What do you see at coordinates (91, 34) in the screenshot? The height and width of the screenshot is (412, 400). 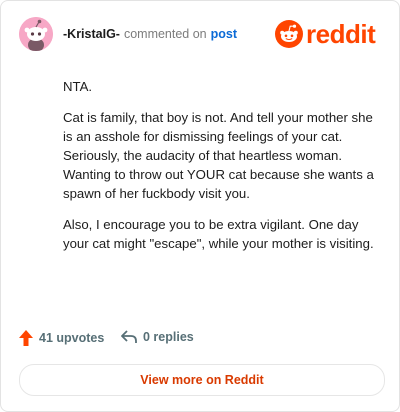 I see `username-link: -KristaIG-` at bounding box center [91, 34].